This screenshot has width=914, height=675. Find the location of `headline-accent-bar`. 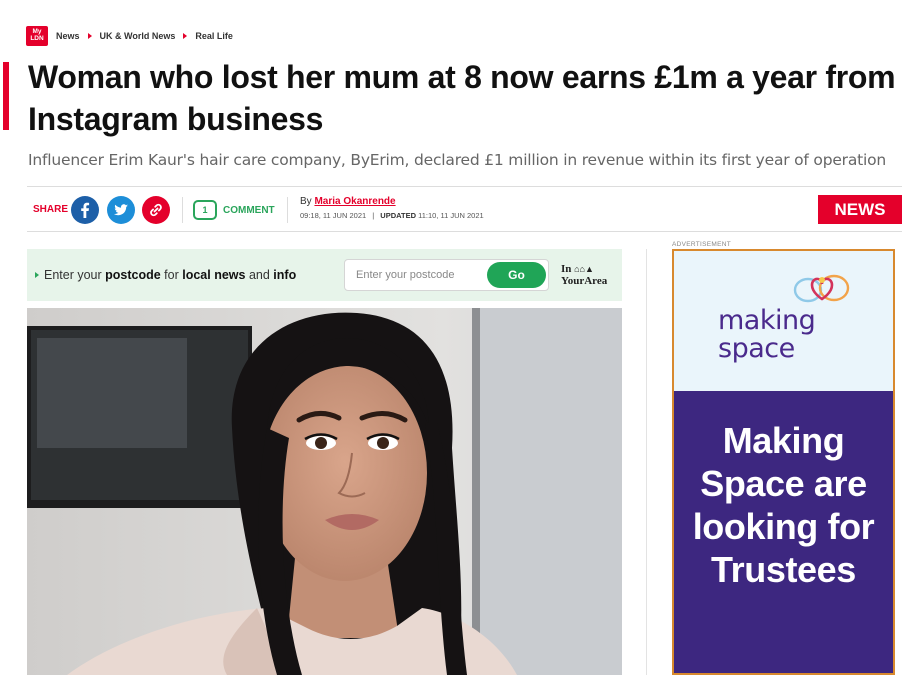

headline-accent-bar is located at coordinates (6, 96).